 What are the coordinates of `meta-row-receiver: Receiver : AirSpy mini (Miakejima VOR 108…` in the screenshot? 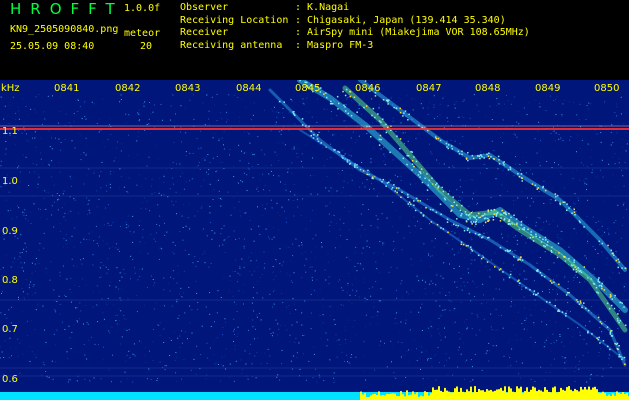 It's located at (355, 33).